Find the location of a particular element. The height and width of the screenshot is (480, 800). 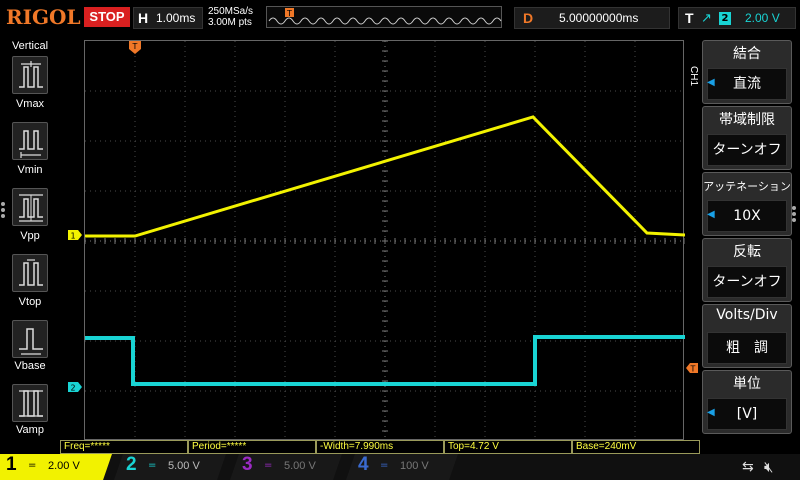

menu-coupling-title: 結合 is located at coordinates (747, 54).